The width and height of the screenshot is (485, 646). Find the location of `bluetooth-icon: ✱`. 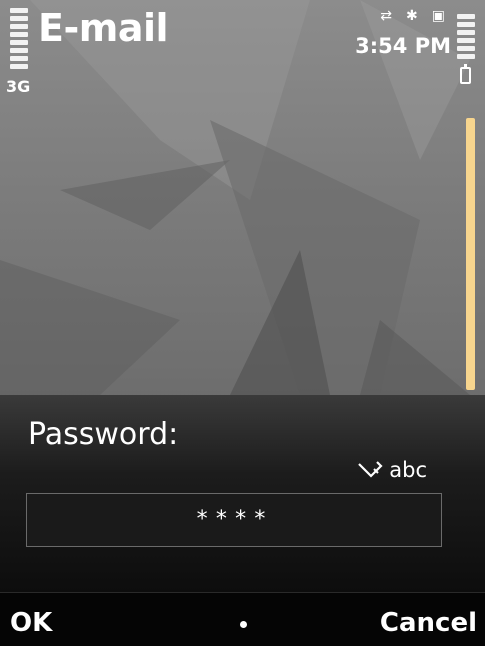

bluetooth-icon: ✱ is located at coordinates (412, 16).